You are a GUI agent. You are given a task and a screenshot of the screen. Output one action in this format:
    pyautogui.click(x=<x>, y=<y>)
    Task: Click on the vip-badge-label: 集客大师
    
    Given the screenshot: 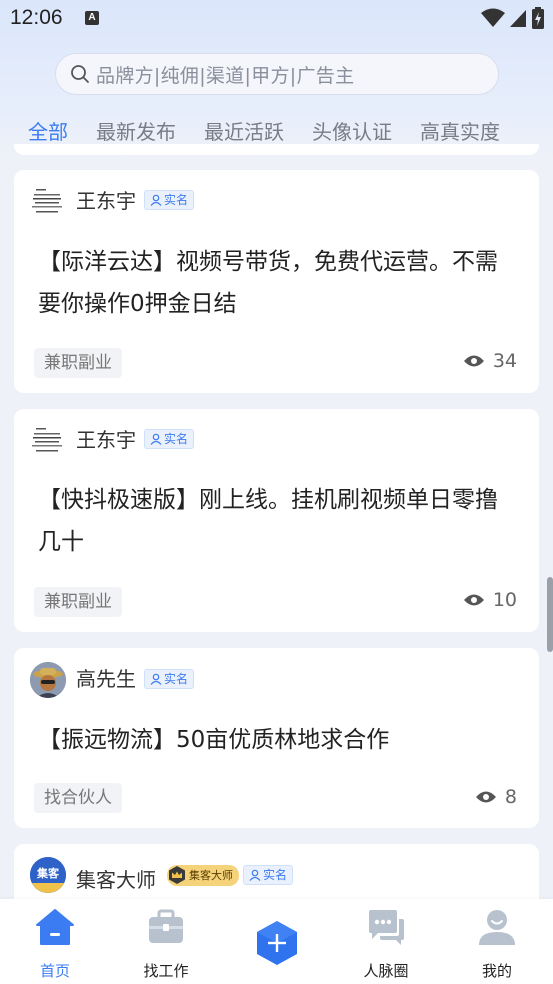 What is the action you would take?
    pyautogui.click(x=211, y=875)
    